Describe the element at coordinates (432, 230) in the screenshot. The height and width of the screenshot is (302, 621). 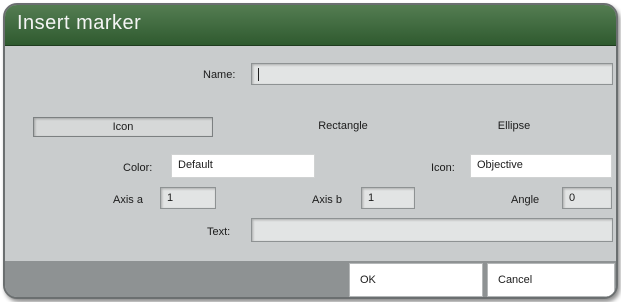
I see `text-input` at that location.